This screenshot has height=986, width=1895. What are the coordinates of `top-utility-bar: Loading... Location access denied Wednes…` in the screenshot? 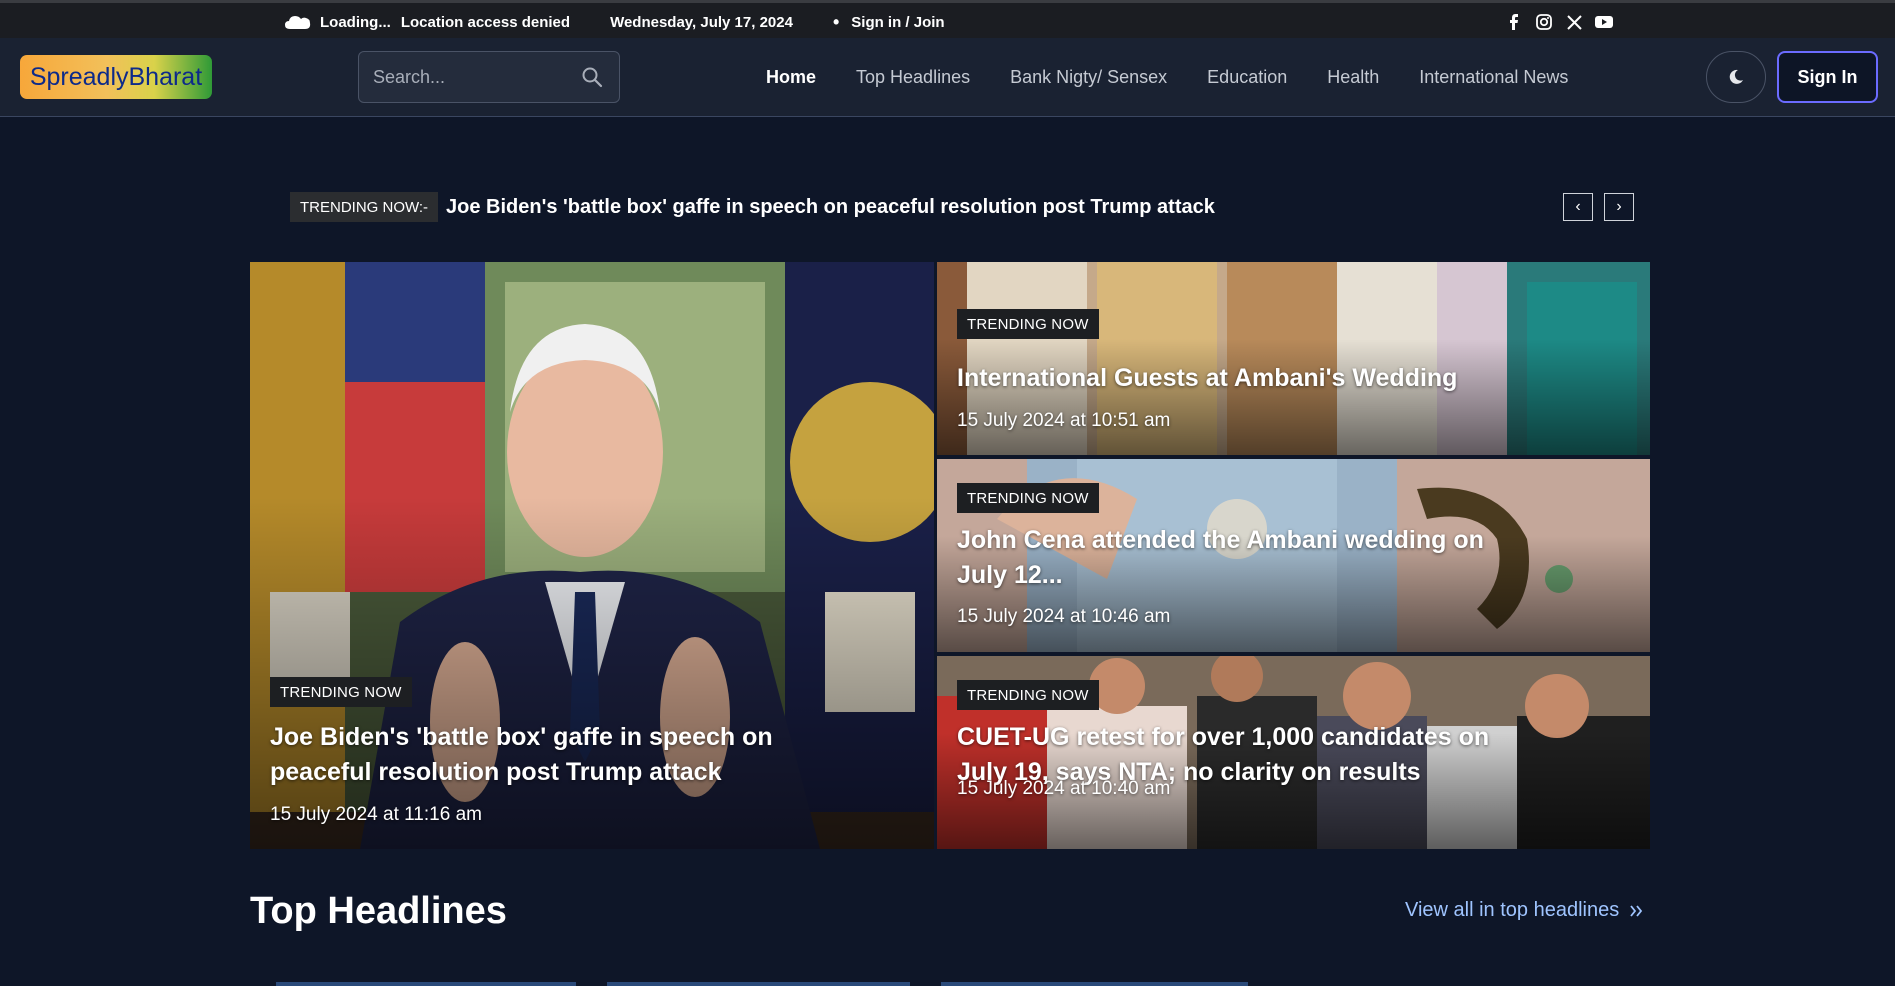 It's located at (947, 19).